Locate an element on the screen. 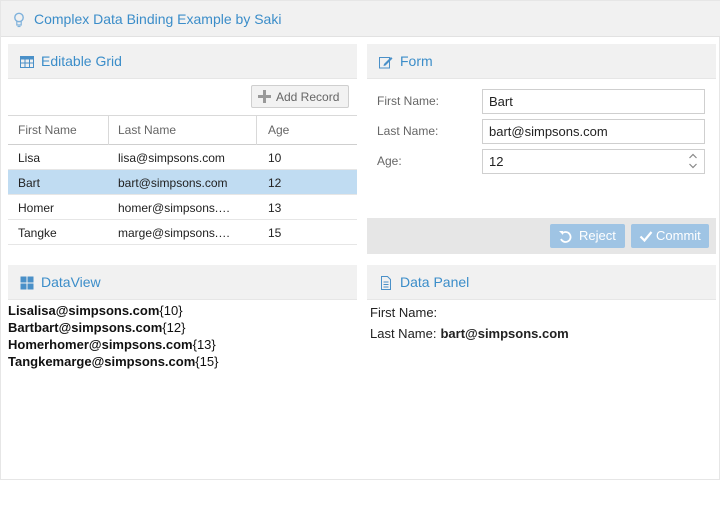 The width and height of the screenshot is (721, 508). last-name-row: Last Name: is located at coordinates (541, 131).